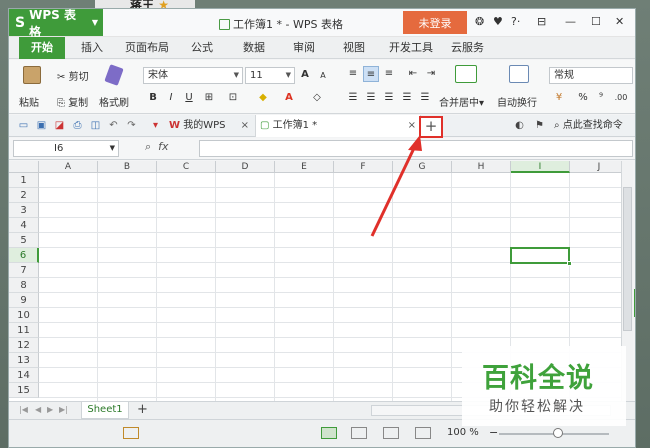 This screenshot has width=650, height=448. What do you see at coordinates (59, 125) in the screenshot?
I see `export-pdf-icon: ◪` at bounding box center [59, 125].